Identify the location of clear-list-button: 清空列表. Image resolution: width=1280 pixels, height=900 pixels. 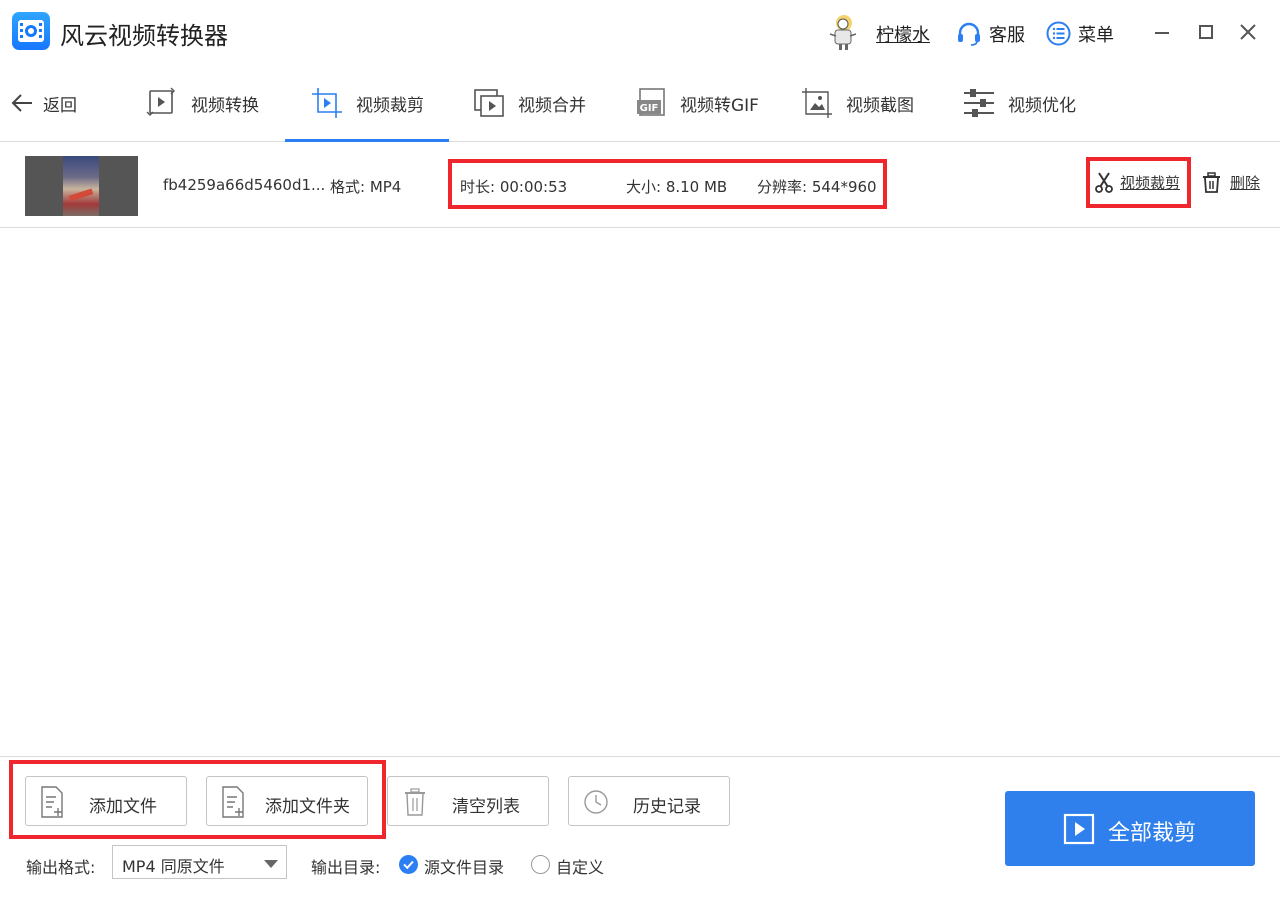
(468, 801).